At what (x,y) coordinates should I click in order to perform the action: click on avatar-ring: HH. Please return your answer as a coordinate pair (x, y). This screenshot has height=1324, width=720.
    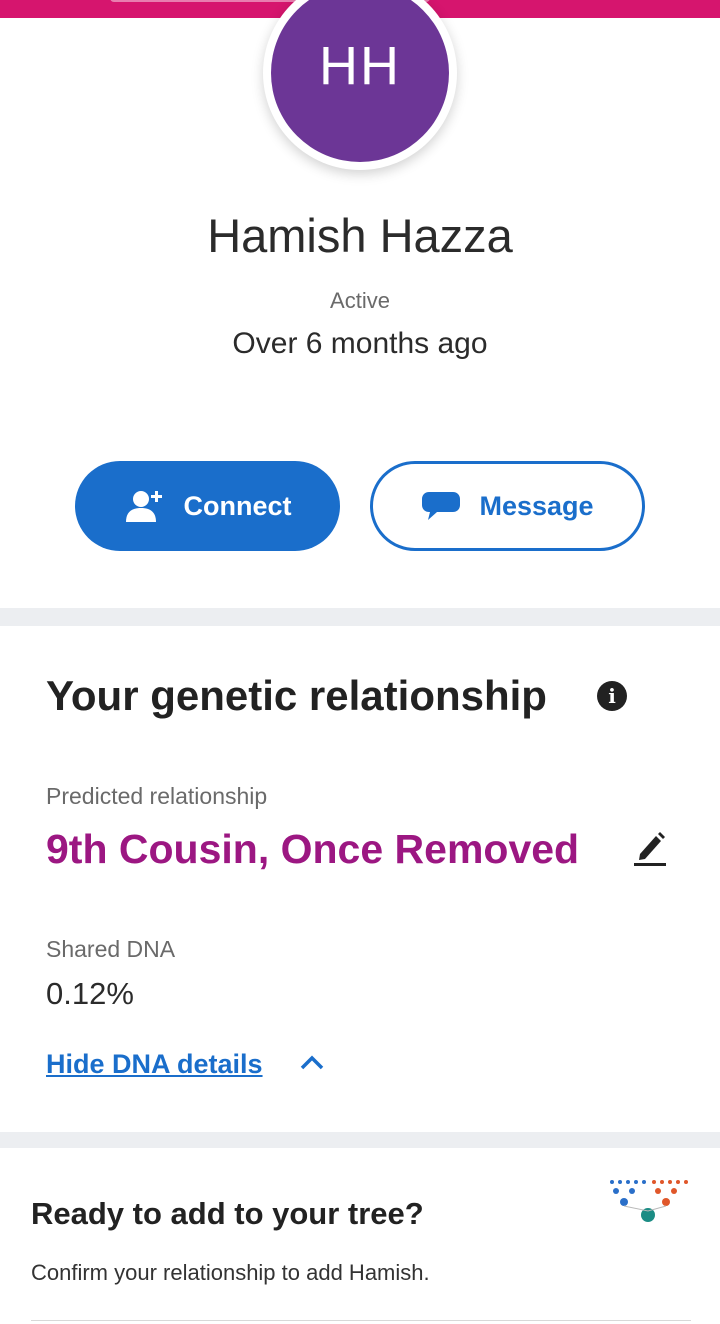
    Looking at the image, I should click on (360, 85).